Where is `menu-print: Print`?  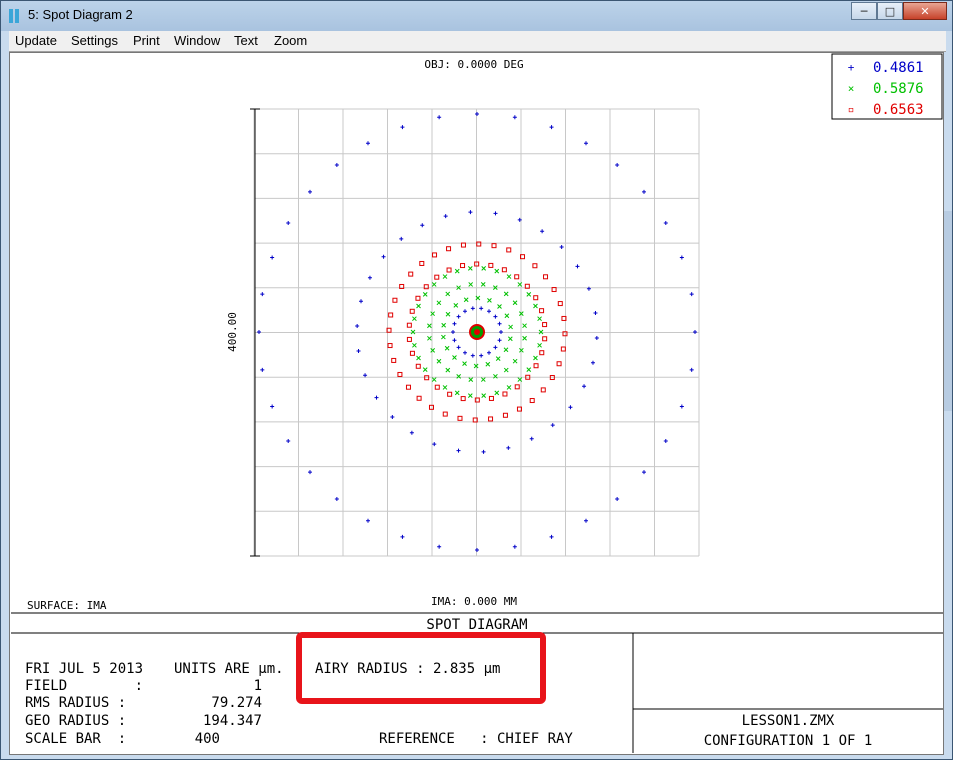 menu-print: Print is located at coordinates (146, 40).